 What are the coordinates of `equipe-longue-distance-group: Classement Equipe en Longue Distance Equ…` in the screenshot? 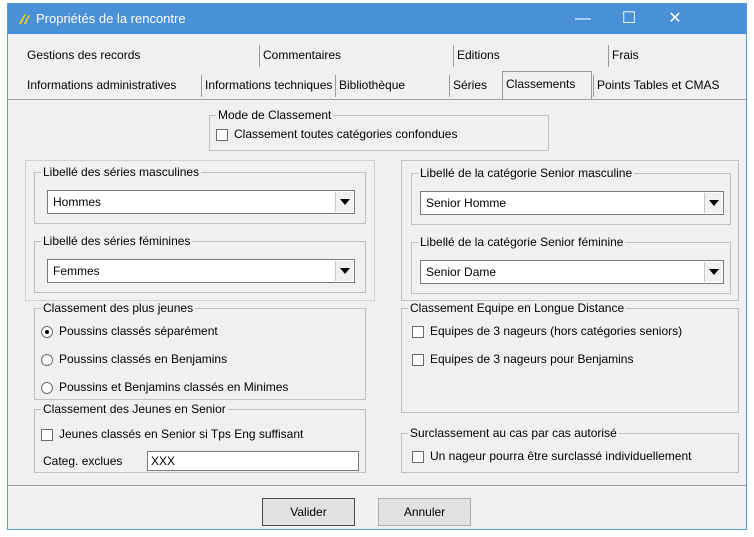 It's located at (570, 357).